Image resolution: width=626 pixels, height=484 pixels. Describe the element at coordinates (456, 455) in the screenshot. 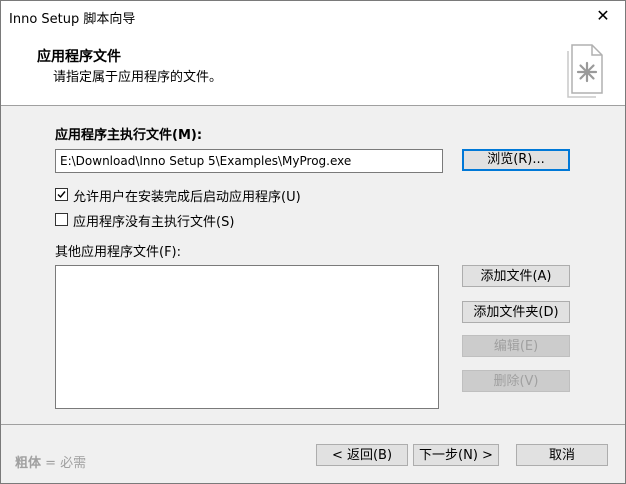

I see `next-button: 下一步(N) >` at that location.